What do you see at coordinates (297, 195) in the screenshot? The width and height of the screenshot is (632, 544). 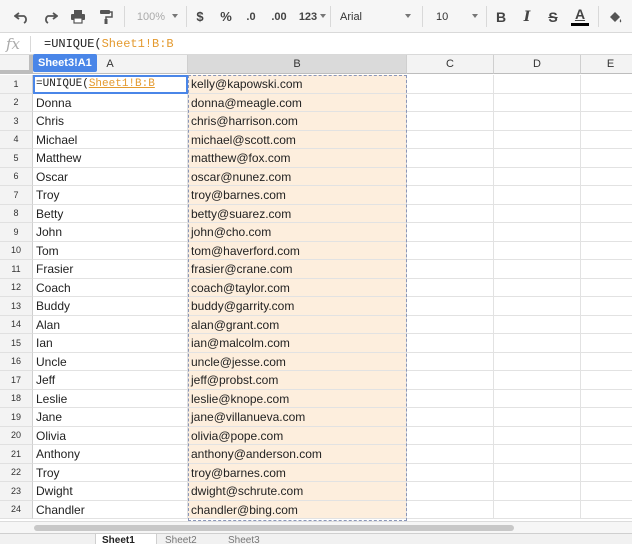 I see `cell-b: troy@barnes.com` at bounding box center [297, 195].